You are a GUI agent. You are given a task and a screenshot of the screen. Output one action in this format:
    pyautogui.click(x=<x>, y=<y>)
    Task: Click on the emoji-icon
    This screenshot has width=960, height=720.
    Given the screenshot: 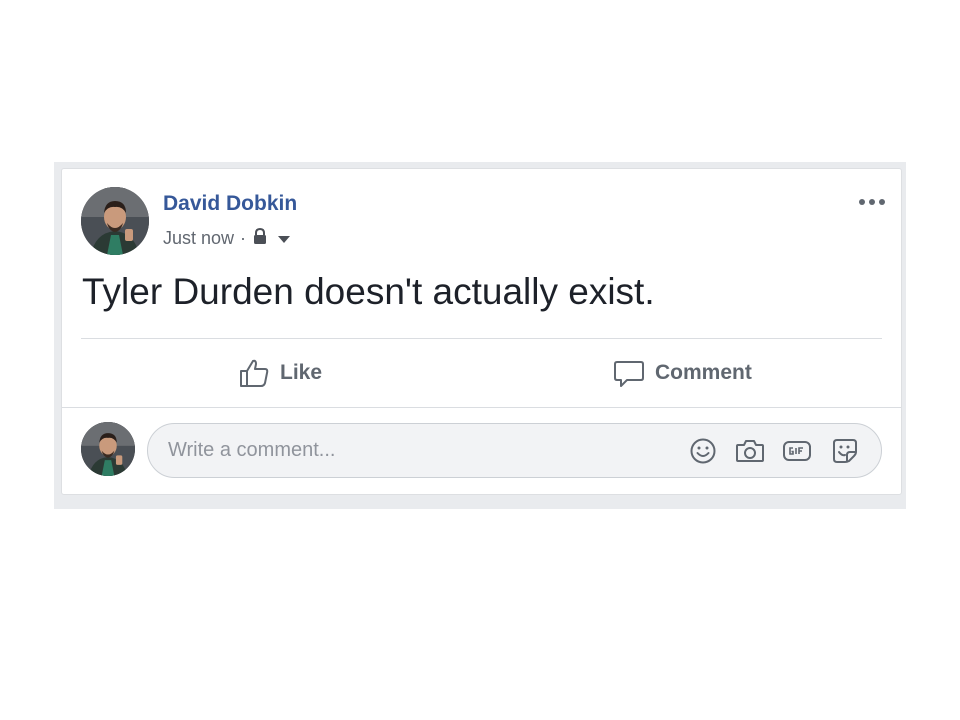 What is the action you would take?
    pyautogui.click(x=703, y=451)
    